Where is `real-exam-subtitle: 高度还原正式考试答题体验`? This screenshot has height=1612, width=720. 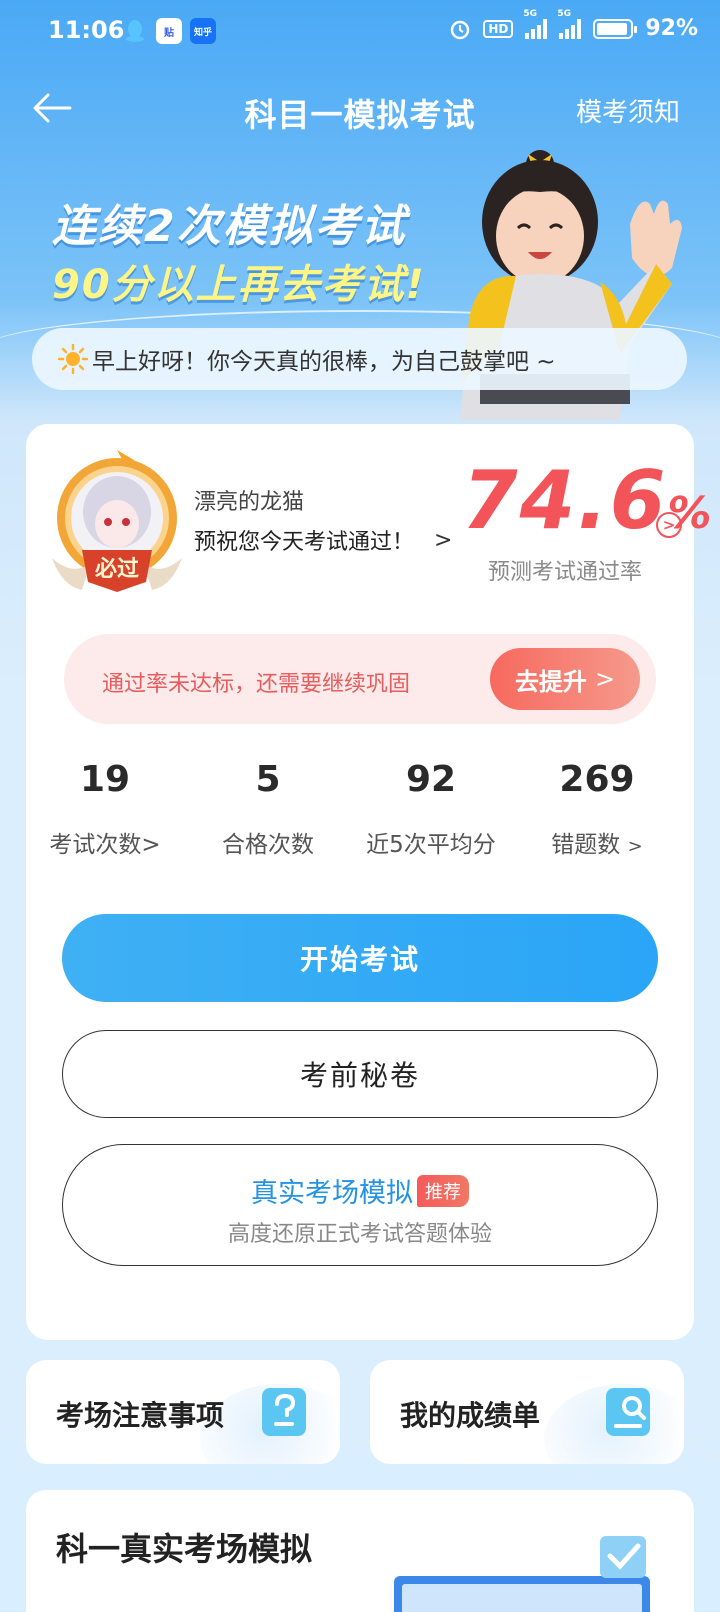 real-exam-subtitle: 高度还原正式考试答题体验 is located at coordinates (359, 1234).